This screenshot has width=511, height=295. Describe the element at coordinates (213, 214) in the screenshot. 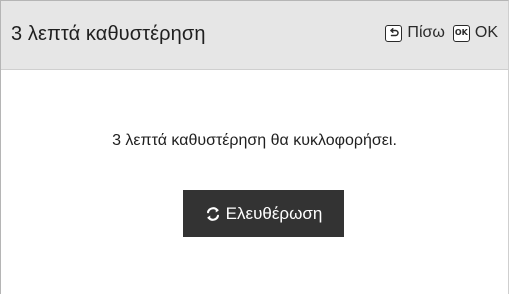

I see `refresh-icon` at that location.